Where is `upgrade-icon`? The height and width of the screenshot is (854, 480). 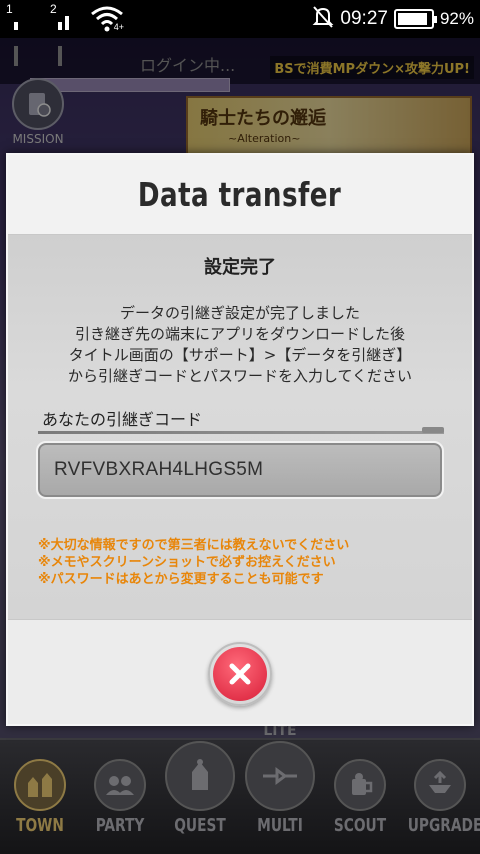 upgrade-icon is located at coordinates (440, 785).